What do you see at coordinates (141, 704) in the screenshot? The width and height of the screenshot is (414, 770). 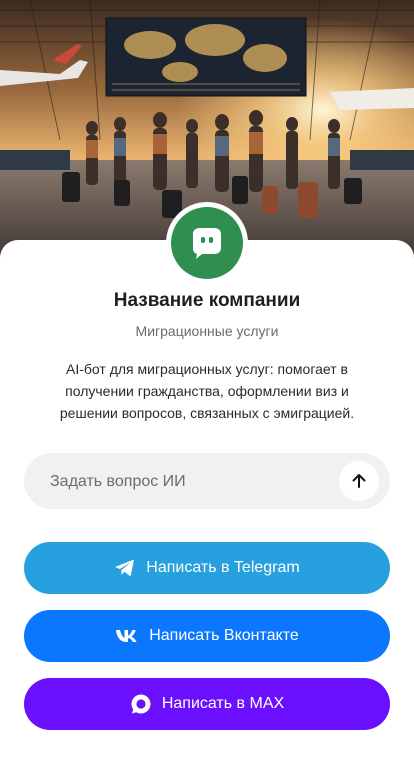 I see `max-icon` at bounding box center [141, 704].